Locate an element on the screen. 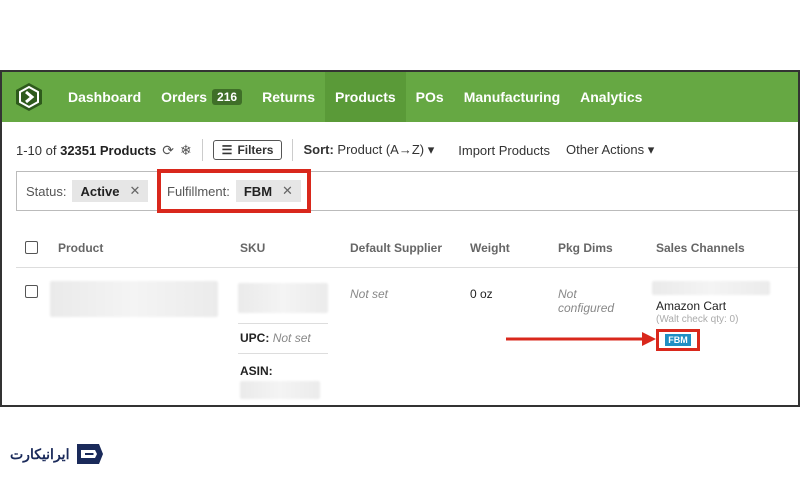 The image size is (800, 477). fulfillment-filter-chip: Fulfillment: FBM ✕ is located at coordinates (234, 191).